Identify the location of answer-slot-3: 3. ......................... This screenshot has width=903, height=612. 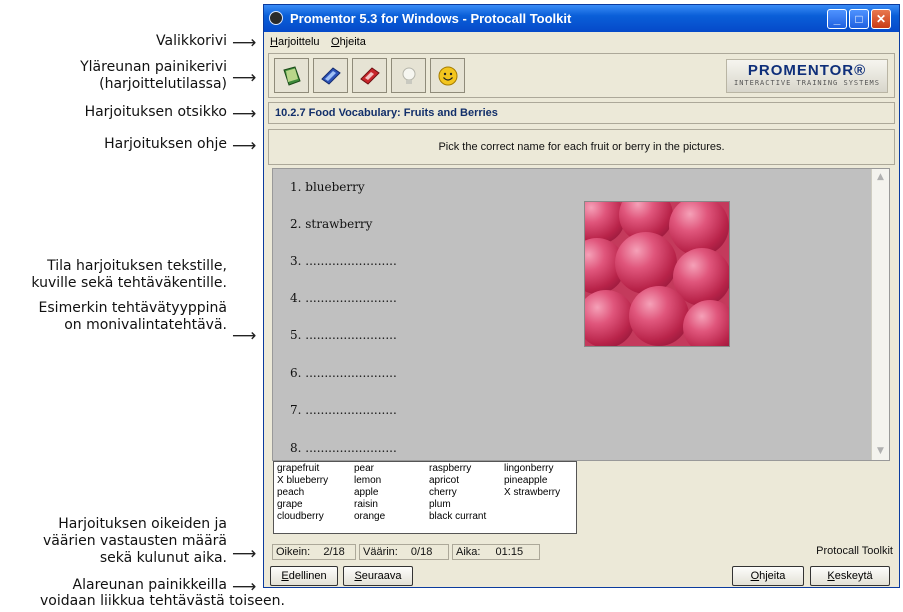
(343, 261).